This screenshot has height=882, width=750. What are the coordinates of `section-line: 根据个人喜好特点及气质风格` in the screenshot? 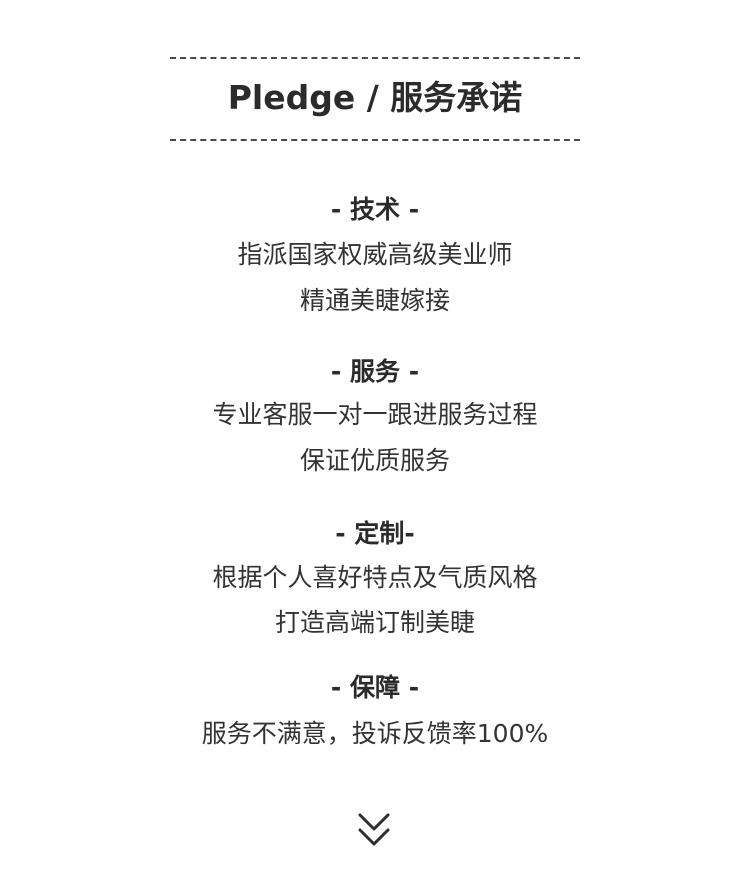 It's located at (375, 577).